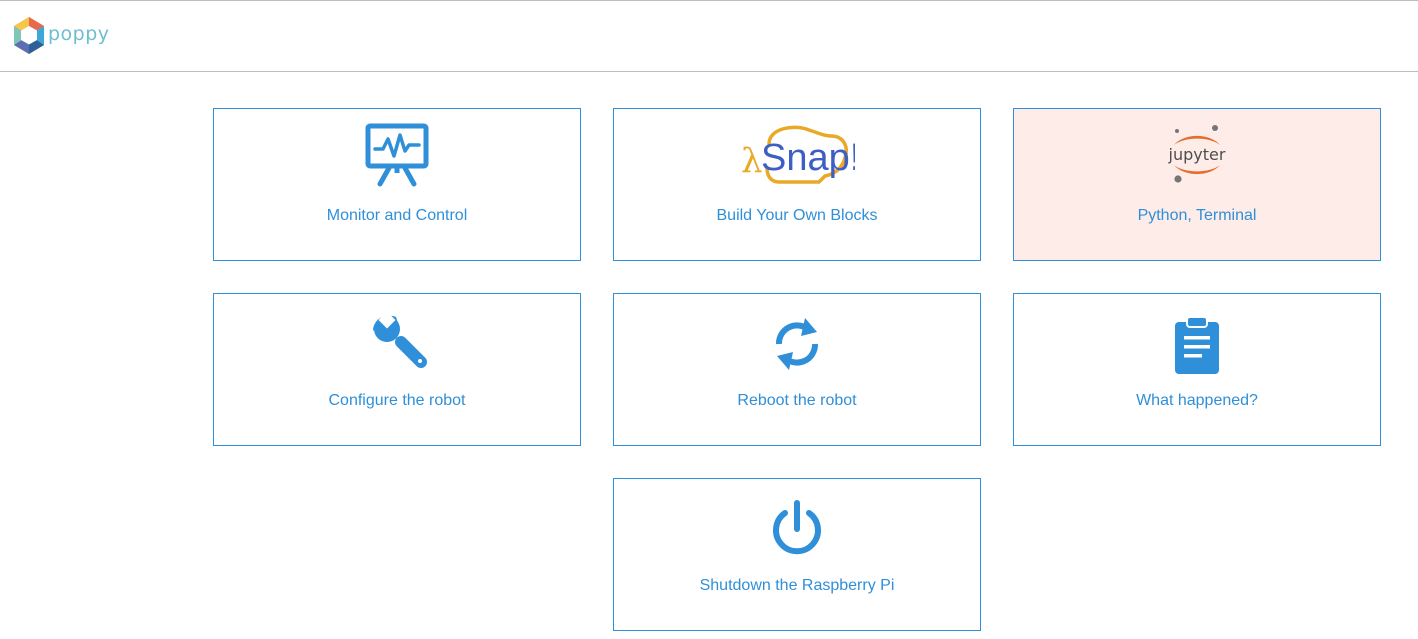 This screenshot has height=639, width=1418. I want to click on tile-label: Shutdown the Raspberry Pi, so click(797, 585).